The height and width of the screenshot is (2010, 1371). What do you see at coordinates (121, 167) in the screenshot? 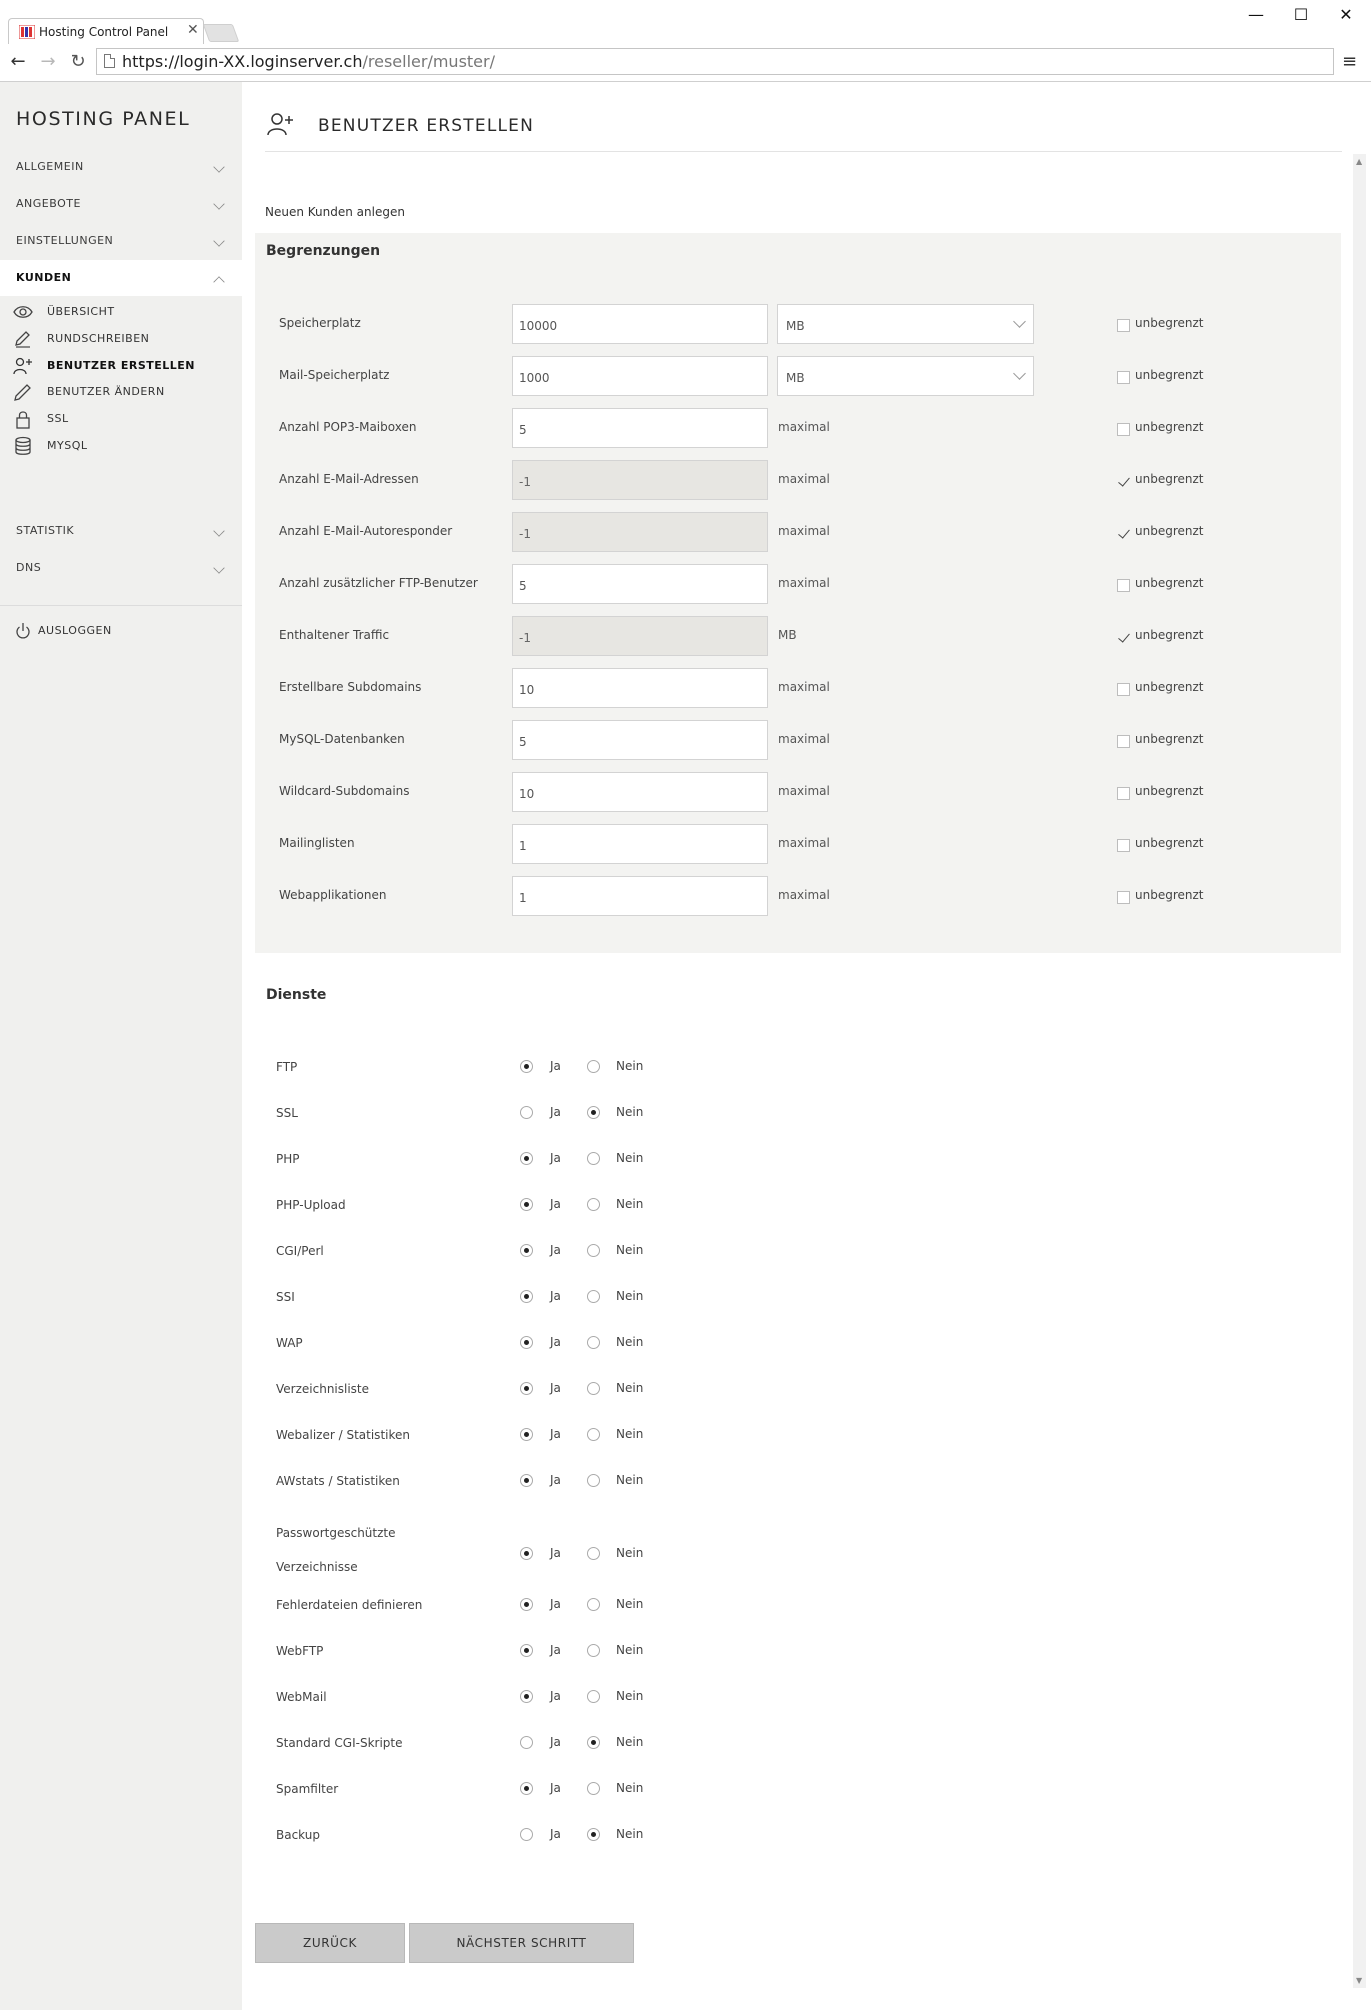
I see `sidebar-group-allgemein: ALLGEMEIN` at bounding box center [121, 167].